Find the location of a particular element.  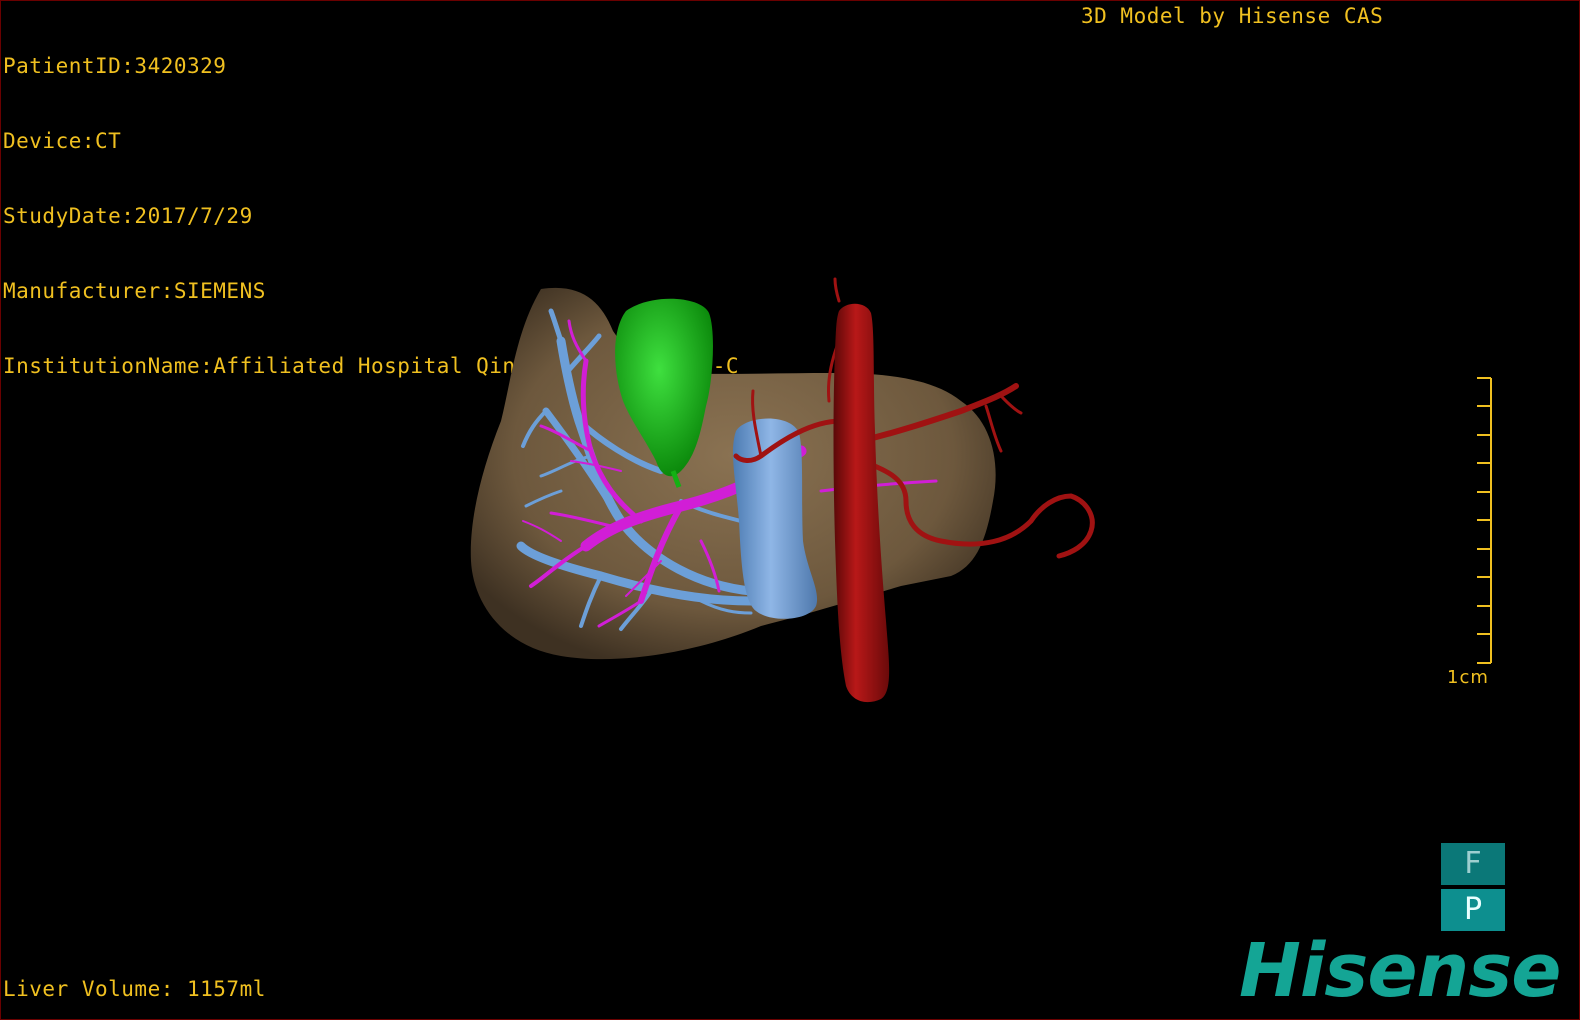

scale-label: 1cm is located at coordinates (1468, 677).